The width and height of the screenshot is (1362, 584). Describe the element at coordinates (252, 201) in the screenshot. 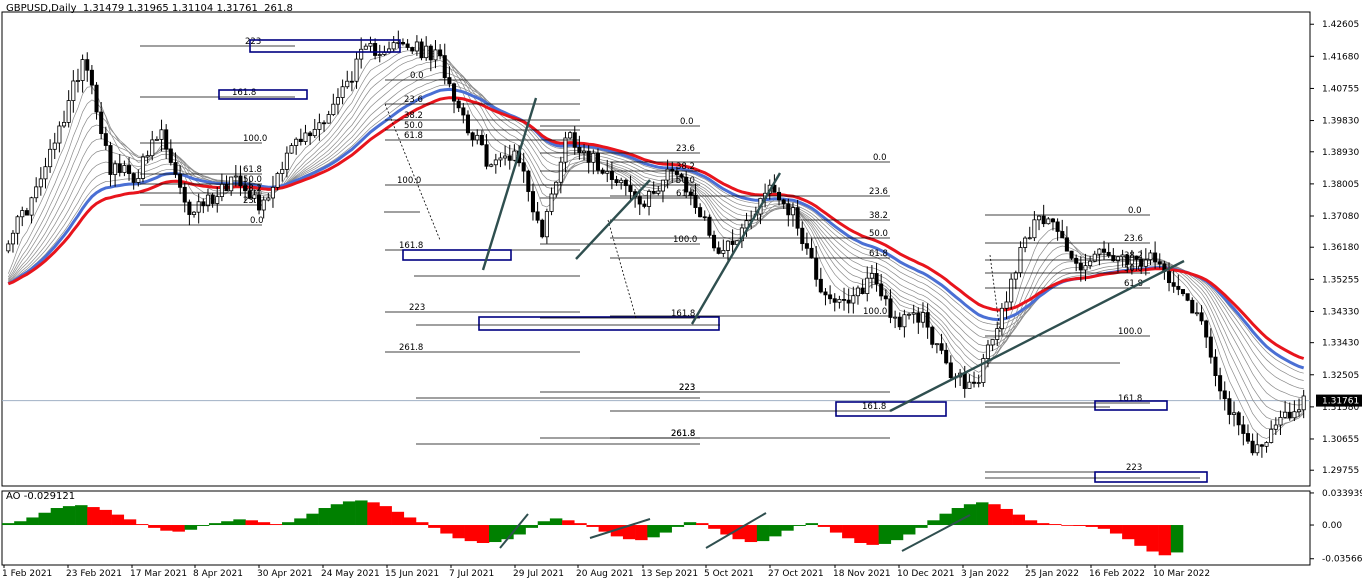

I see `fib-level-label: 23.6` at that location.